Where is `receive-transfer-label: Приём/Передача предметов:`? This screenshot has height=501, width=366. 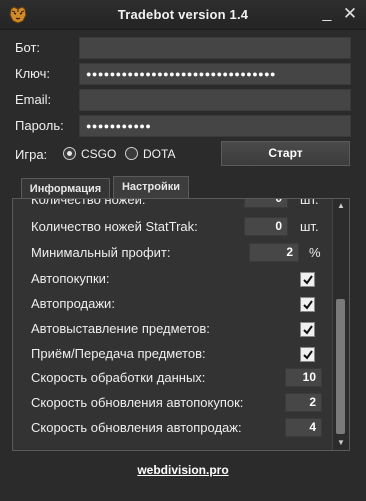 receive-transfer-label: Приём/Передача предметов: is located at coordinates (118, 353).